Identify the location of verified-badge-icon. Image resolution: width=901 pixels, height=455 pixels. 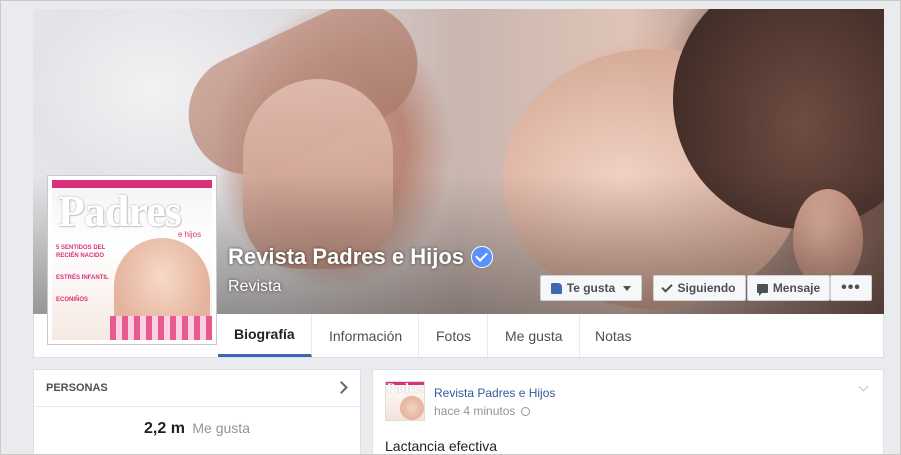
(482, 257).